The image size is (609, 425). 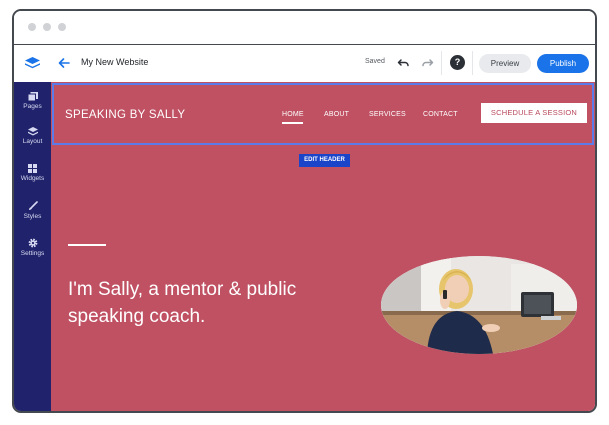 I want to click on brush-icon, so click(x=33, y=205).